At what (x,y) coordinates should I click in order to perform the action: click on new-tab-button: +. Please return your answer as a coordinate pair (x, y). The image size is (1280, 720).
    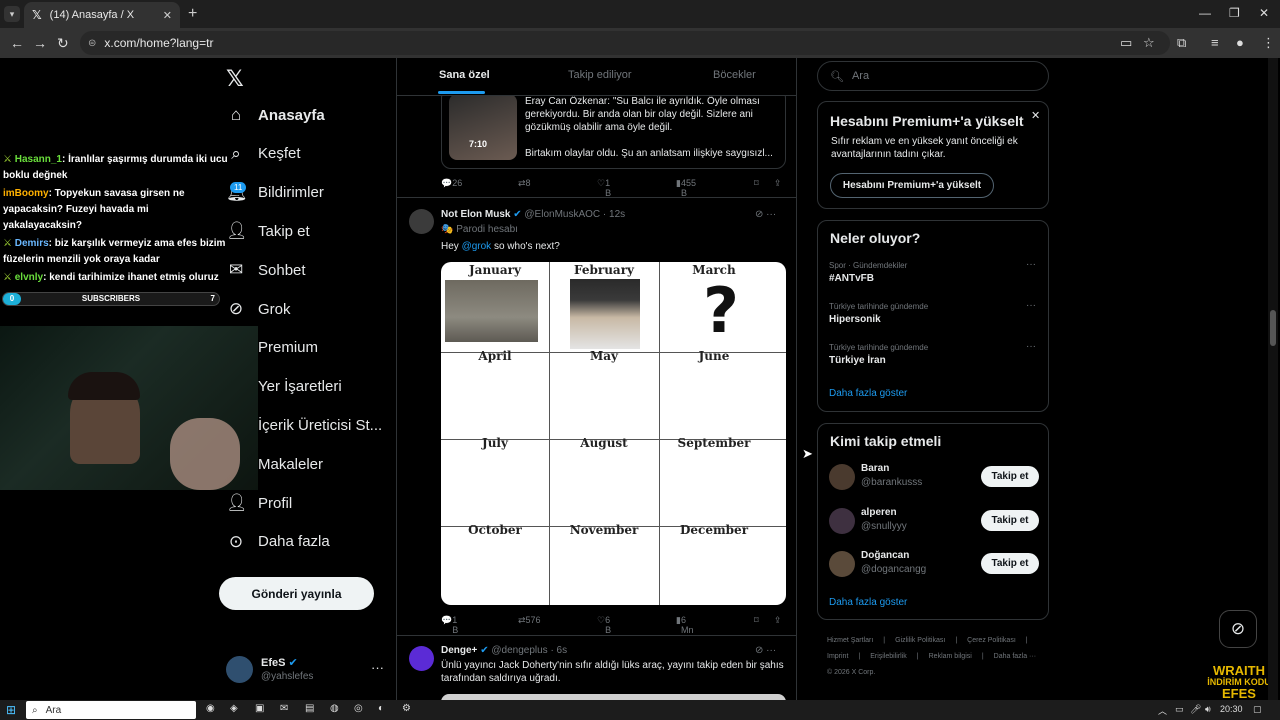
    Looking at the image, I should click on (192, 14).